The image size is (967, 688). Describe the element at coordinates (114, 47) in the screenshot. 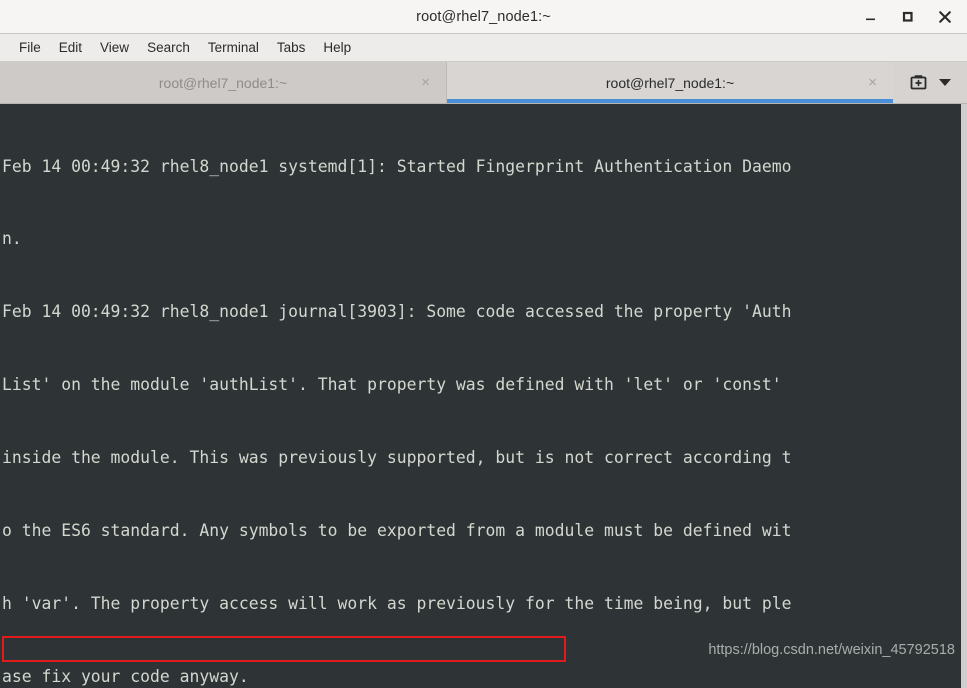

I see `menu-item-view: View` at that location.